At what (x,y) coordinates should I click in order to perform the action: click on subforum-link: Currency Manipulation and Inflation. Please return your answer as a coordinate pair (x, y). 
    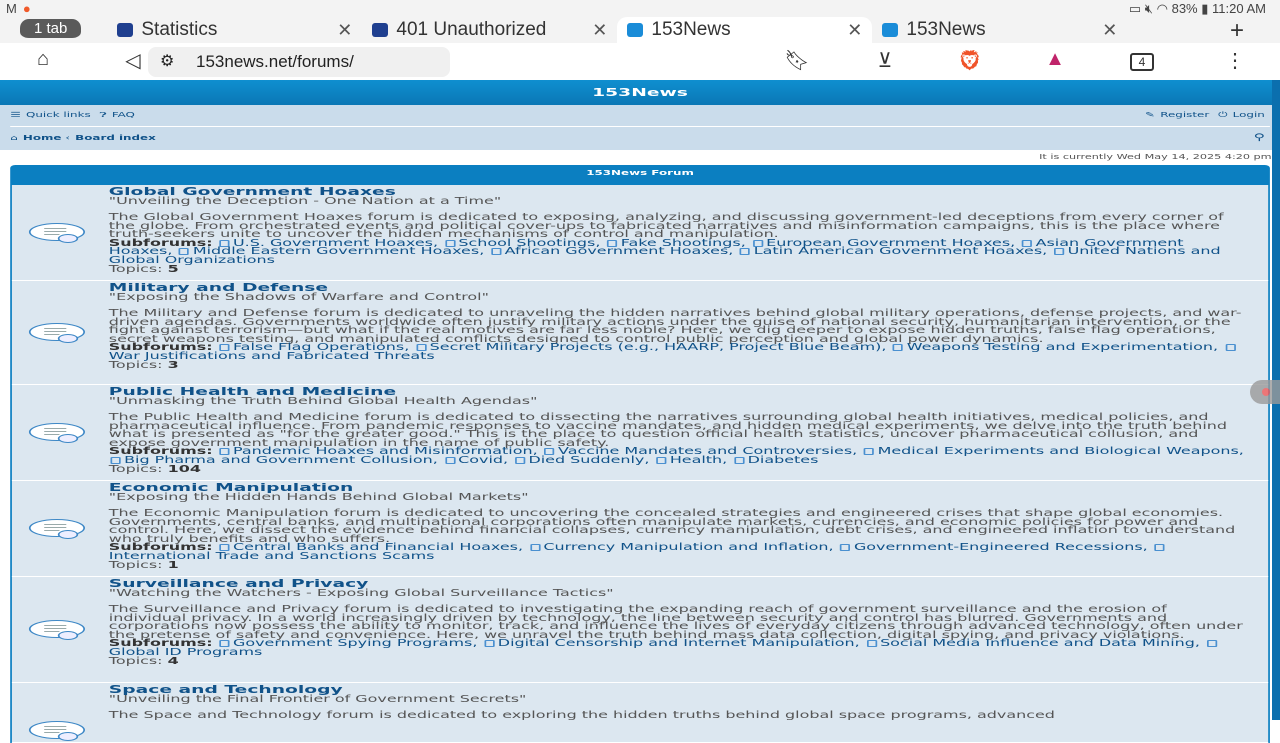
    Looking at the image, I should click on (685, 547).